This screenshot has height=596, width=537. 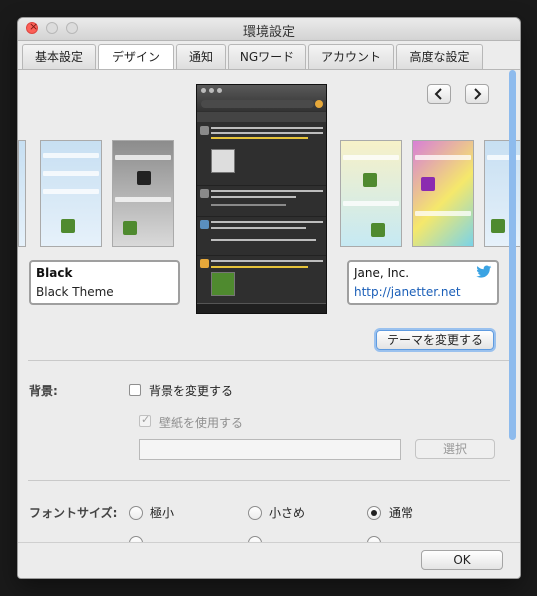 What do you see at coordinates (201, 422) in the screenshot?
I see `use-wallpaper-label: 壁紙を使用する` at bounding box center [201, 422].